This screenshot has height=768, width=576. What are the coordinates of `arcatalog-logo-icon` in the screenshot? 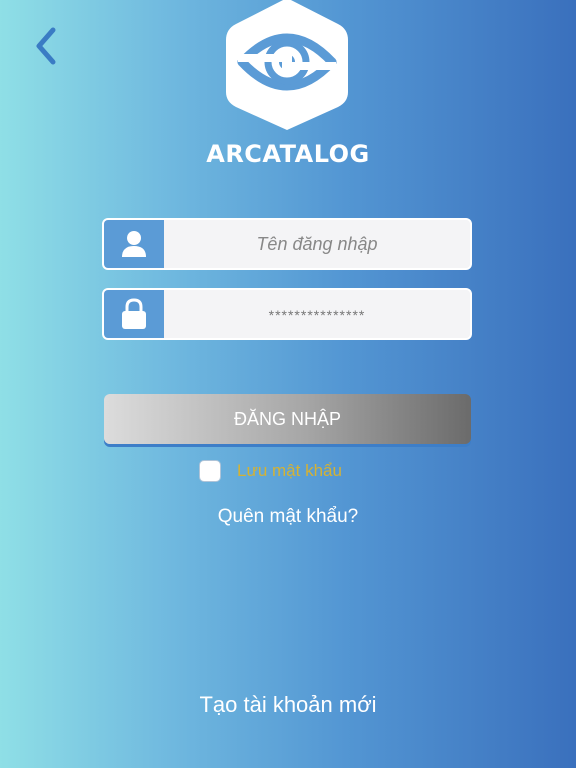 It's located at (287, 65).